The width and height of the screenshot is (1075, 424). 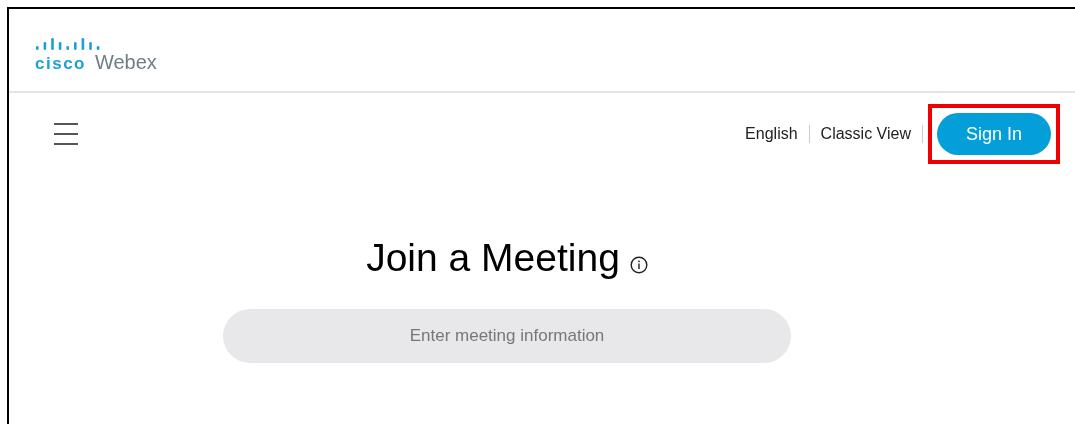 What do you see at coordinates (865, 134) in the screenshot?
I see `nav-link: Classic View` at bounding box center [865, 134].